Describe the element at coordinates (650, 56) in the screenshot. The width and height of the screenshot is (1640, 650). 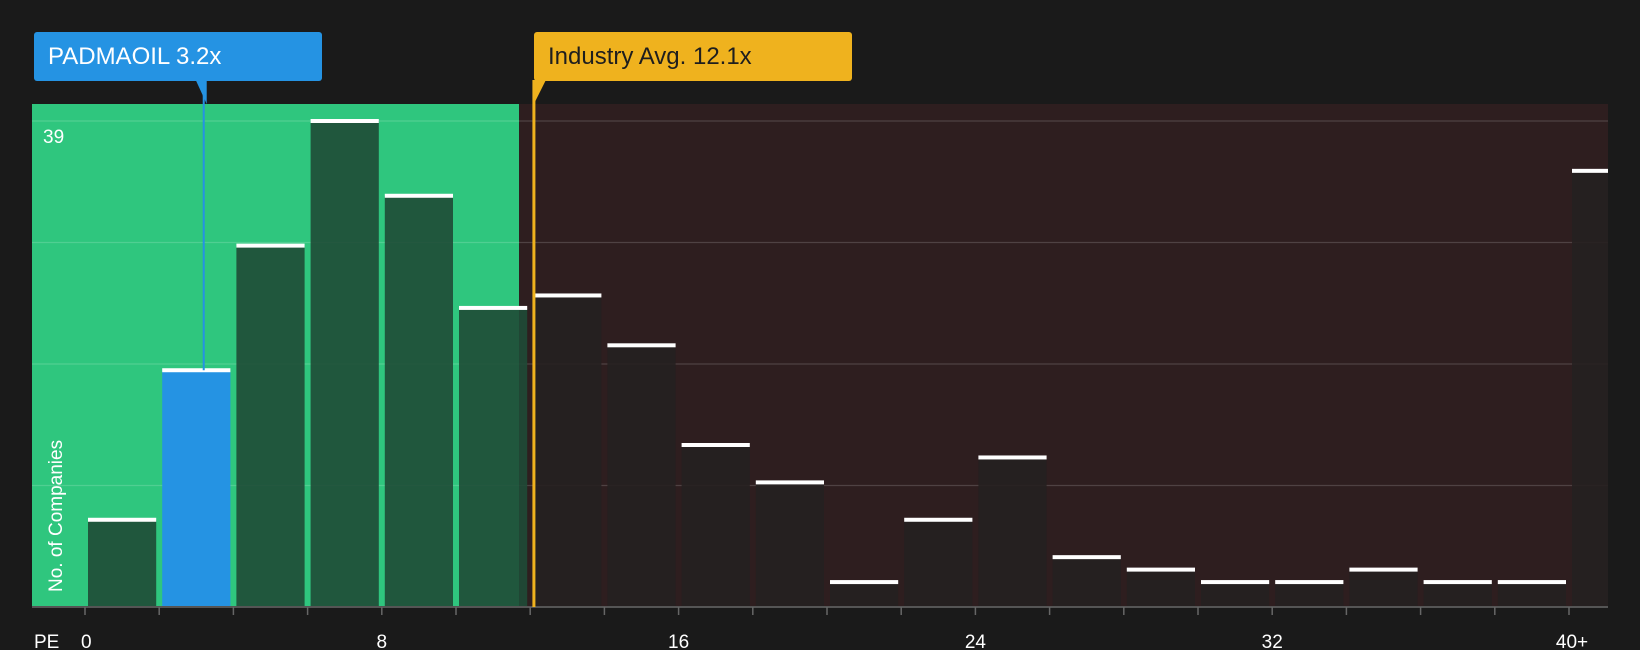
I see `industry-callout-label: Industry Avg. 12.1x` at that location.